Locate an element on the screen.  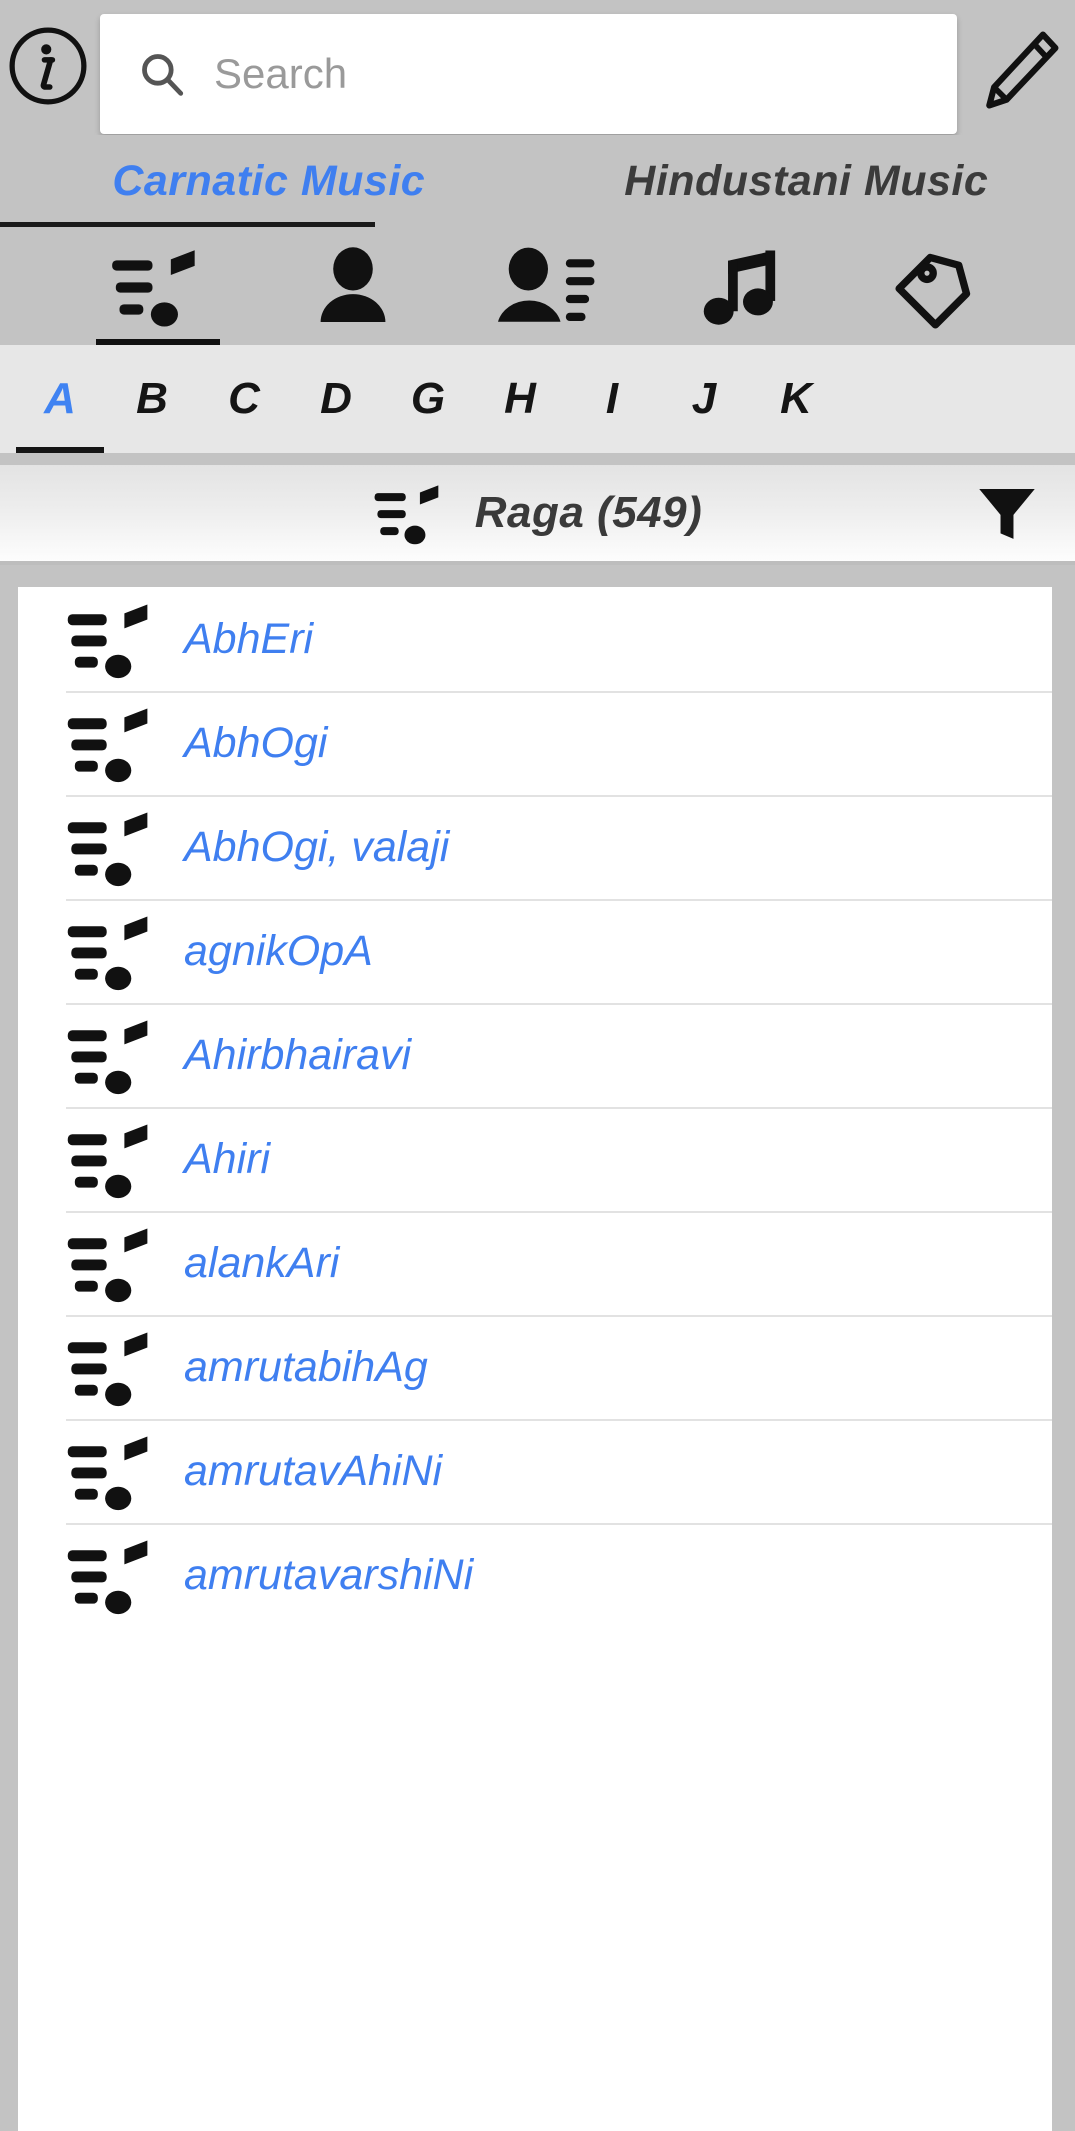
tab-carnatic-music-label: Carnatic Music is located at coordinates (269, 180).